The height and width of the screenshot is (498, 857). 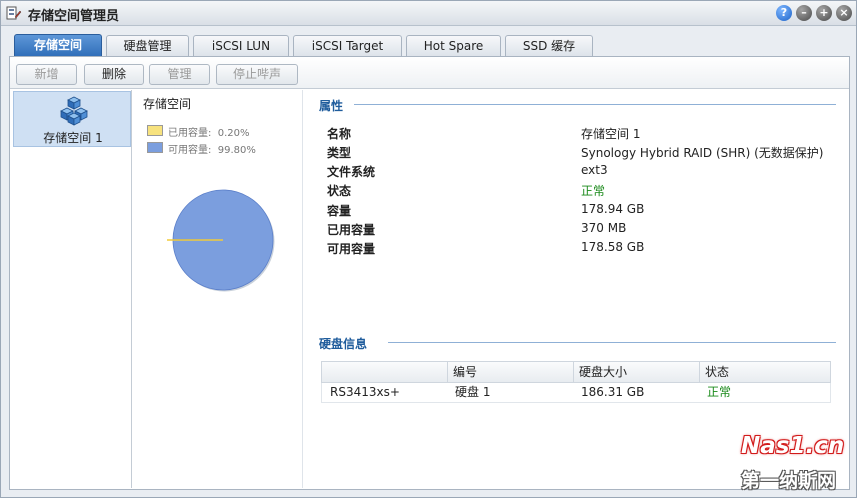 What do you see at coordinates (58, 45) in the screenshot?
I see `tab-volume: 存储空间` at bounding box center [58, 45].